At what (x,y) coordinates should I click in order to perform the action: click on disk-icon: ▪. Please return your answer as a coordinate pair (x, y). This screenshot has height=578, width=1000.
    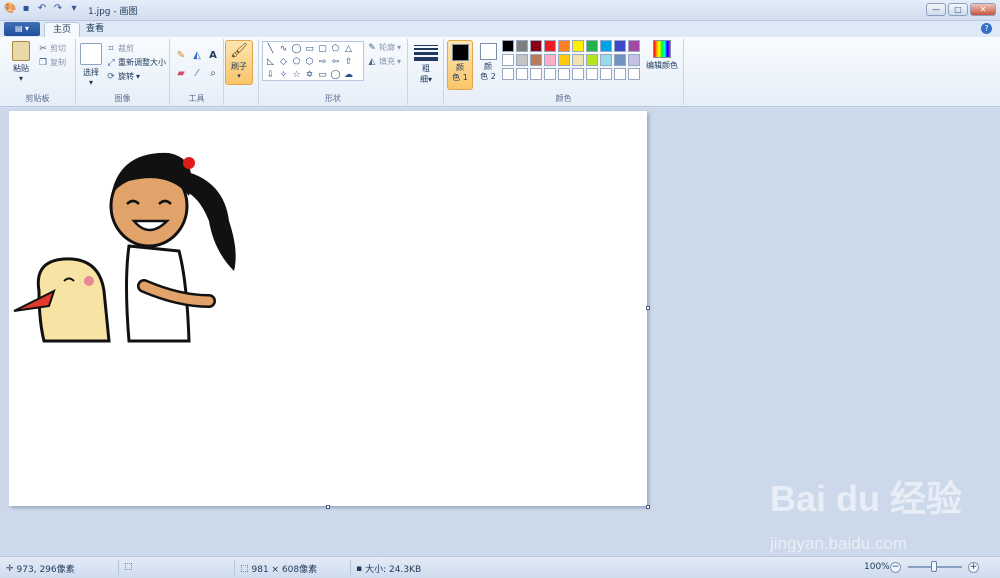
    Looking at the image, I should click on (359, 568).